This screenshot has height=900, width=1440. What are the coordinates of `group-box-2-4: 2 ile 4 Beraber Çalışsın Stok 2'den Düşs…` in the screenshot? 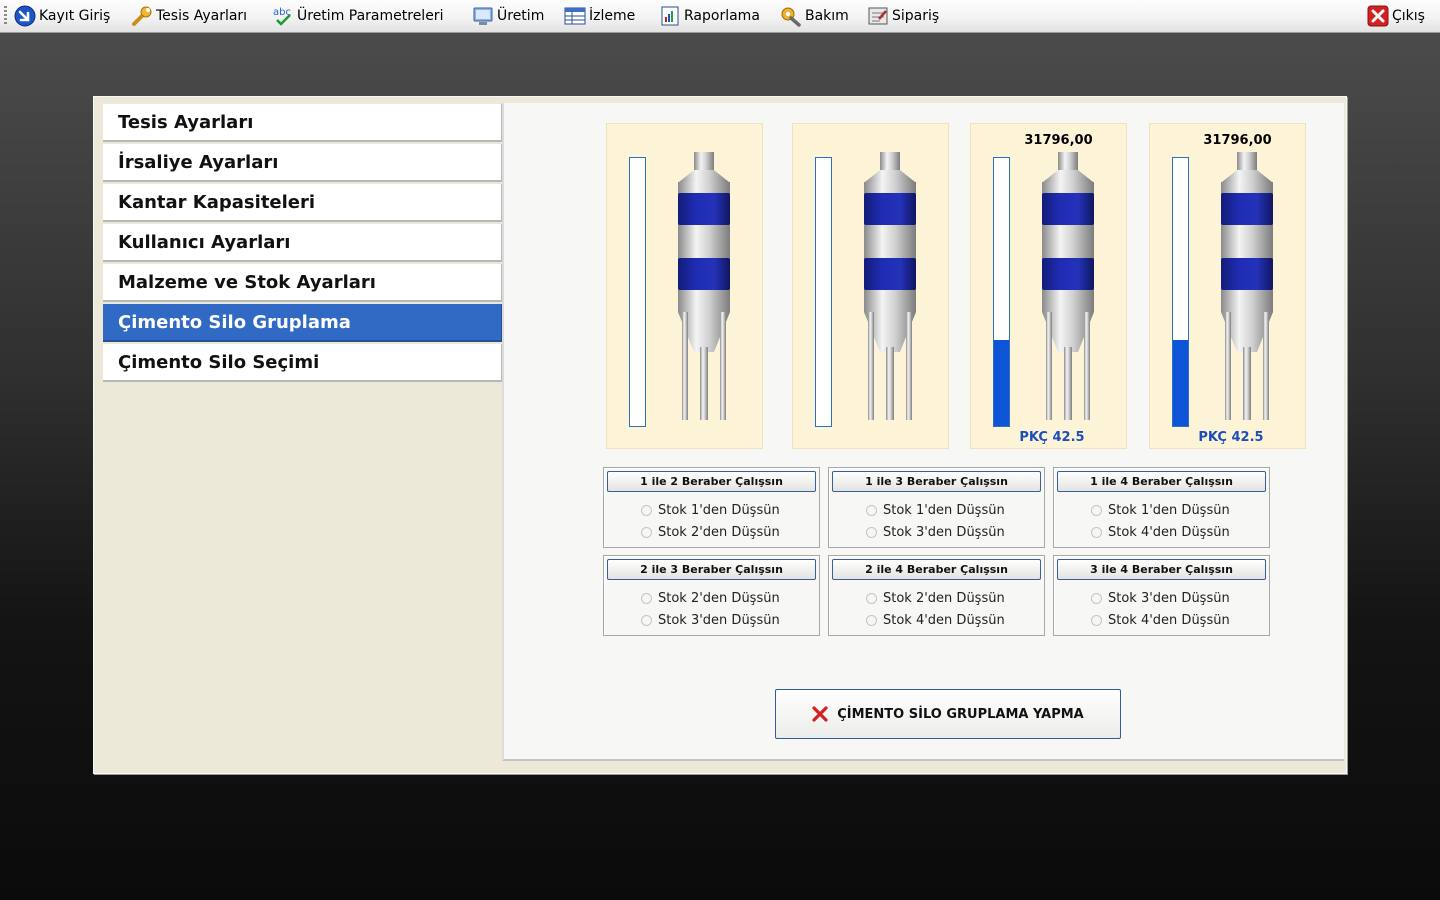 It's located at (936, 595).